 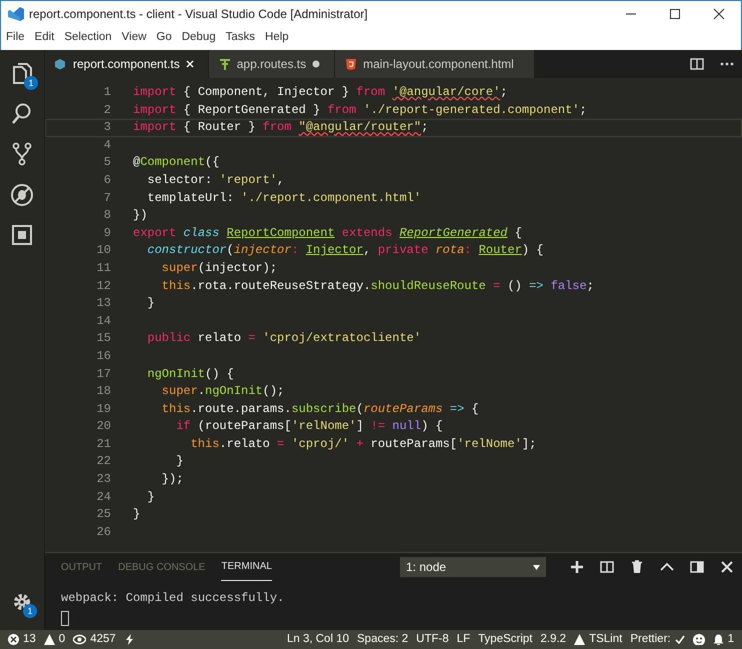 What do you see at coordinates (718, 639) in the screenshot?
I see `bell-icon` at bounding box center [718, 639].